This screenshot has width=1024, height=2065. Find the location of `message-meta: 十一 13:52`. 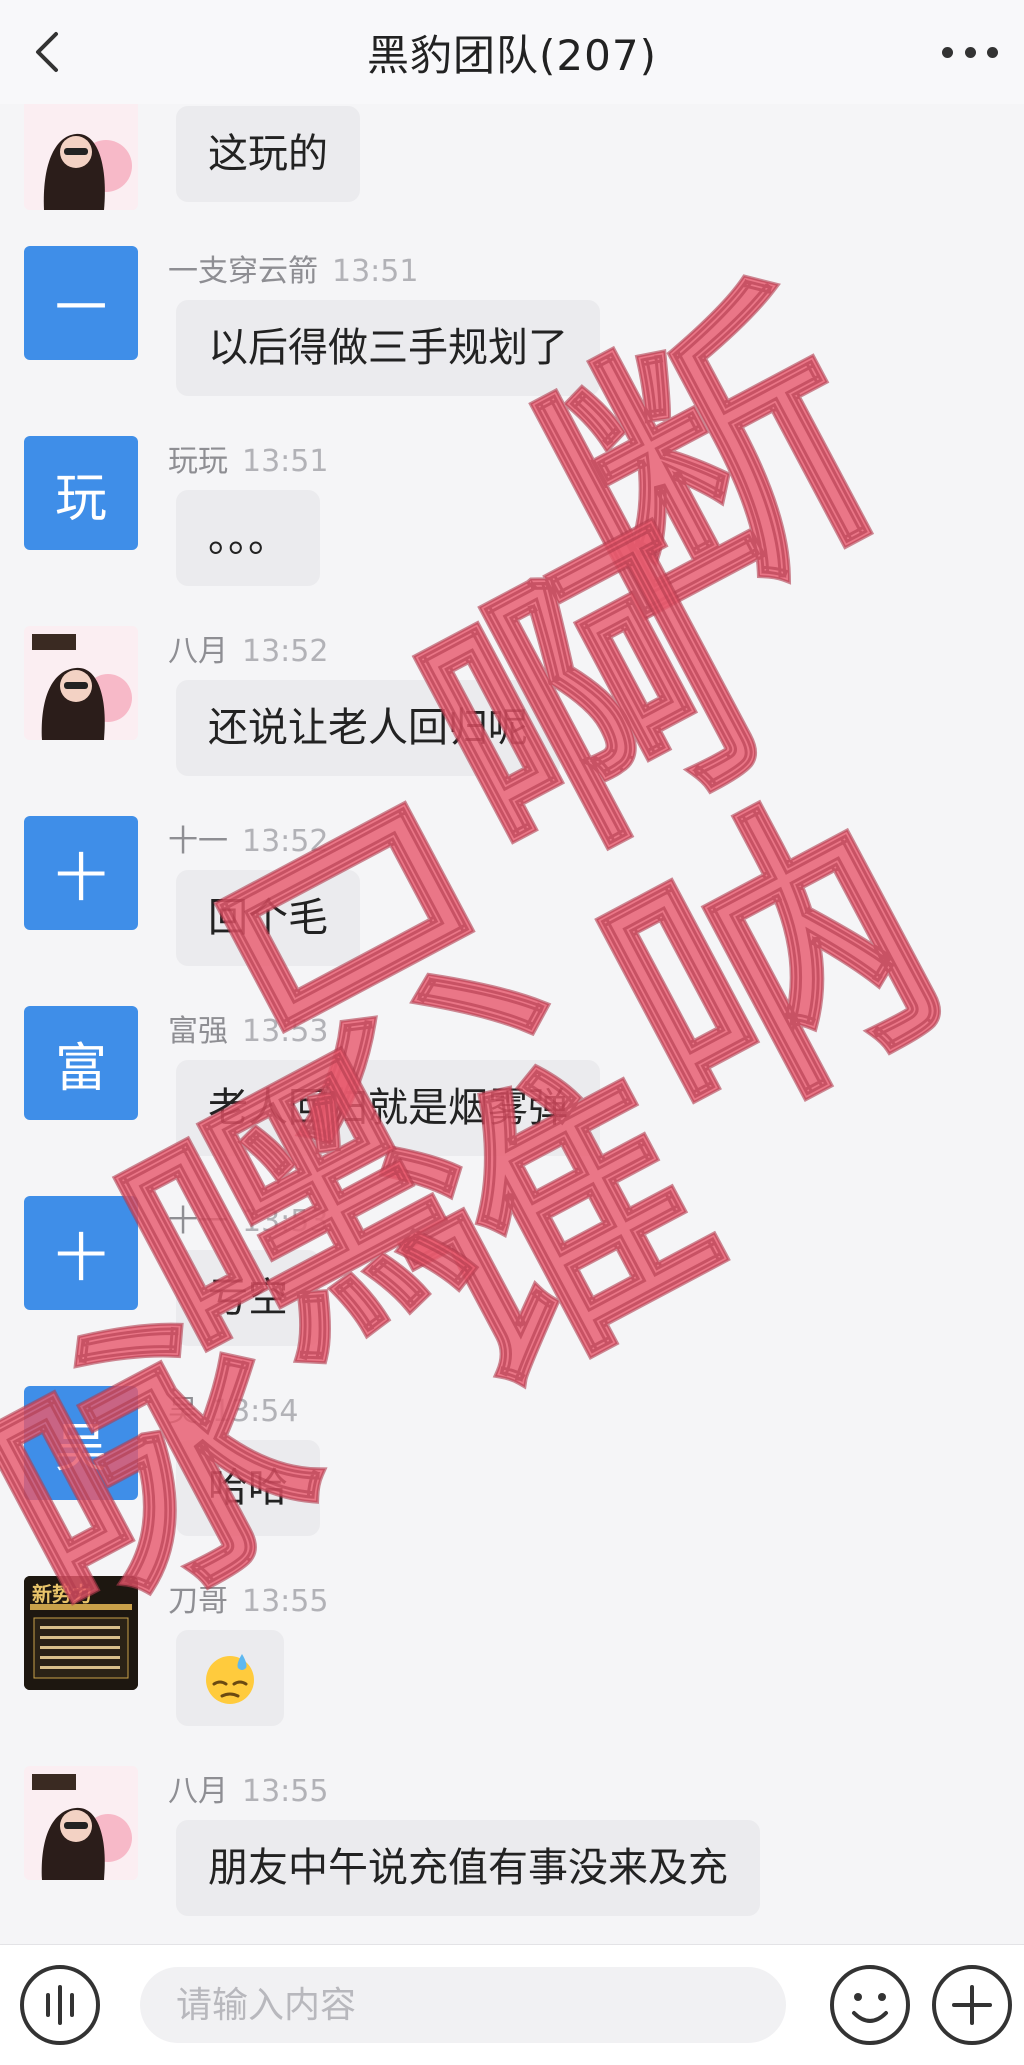

message-meta: 十一 13:52 is located at coordinates (248, 838).